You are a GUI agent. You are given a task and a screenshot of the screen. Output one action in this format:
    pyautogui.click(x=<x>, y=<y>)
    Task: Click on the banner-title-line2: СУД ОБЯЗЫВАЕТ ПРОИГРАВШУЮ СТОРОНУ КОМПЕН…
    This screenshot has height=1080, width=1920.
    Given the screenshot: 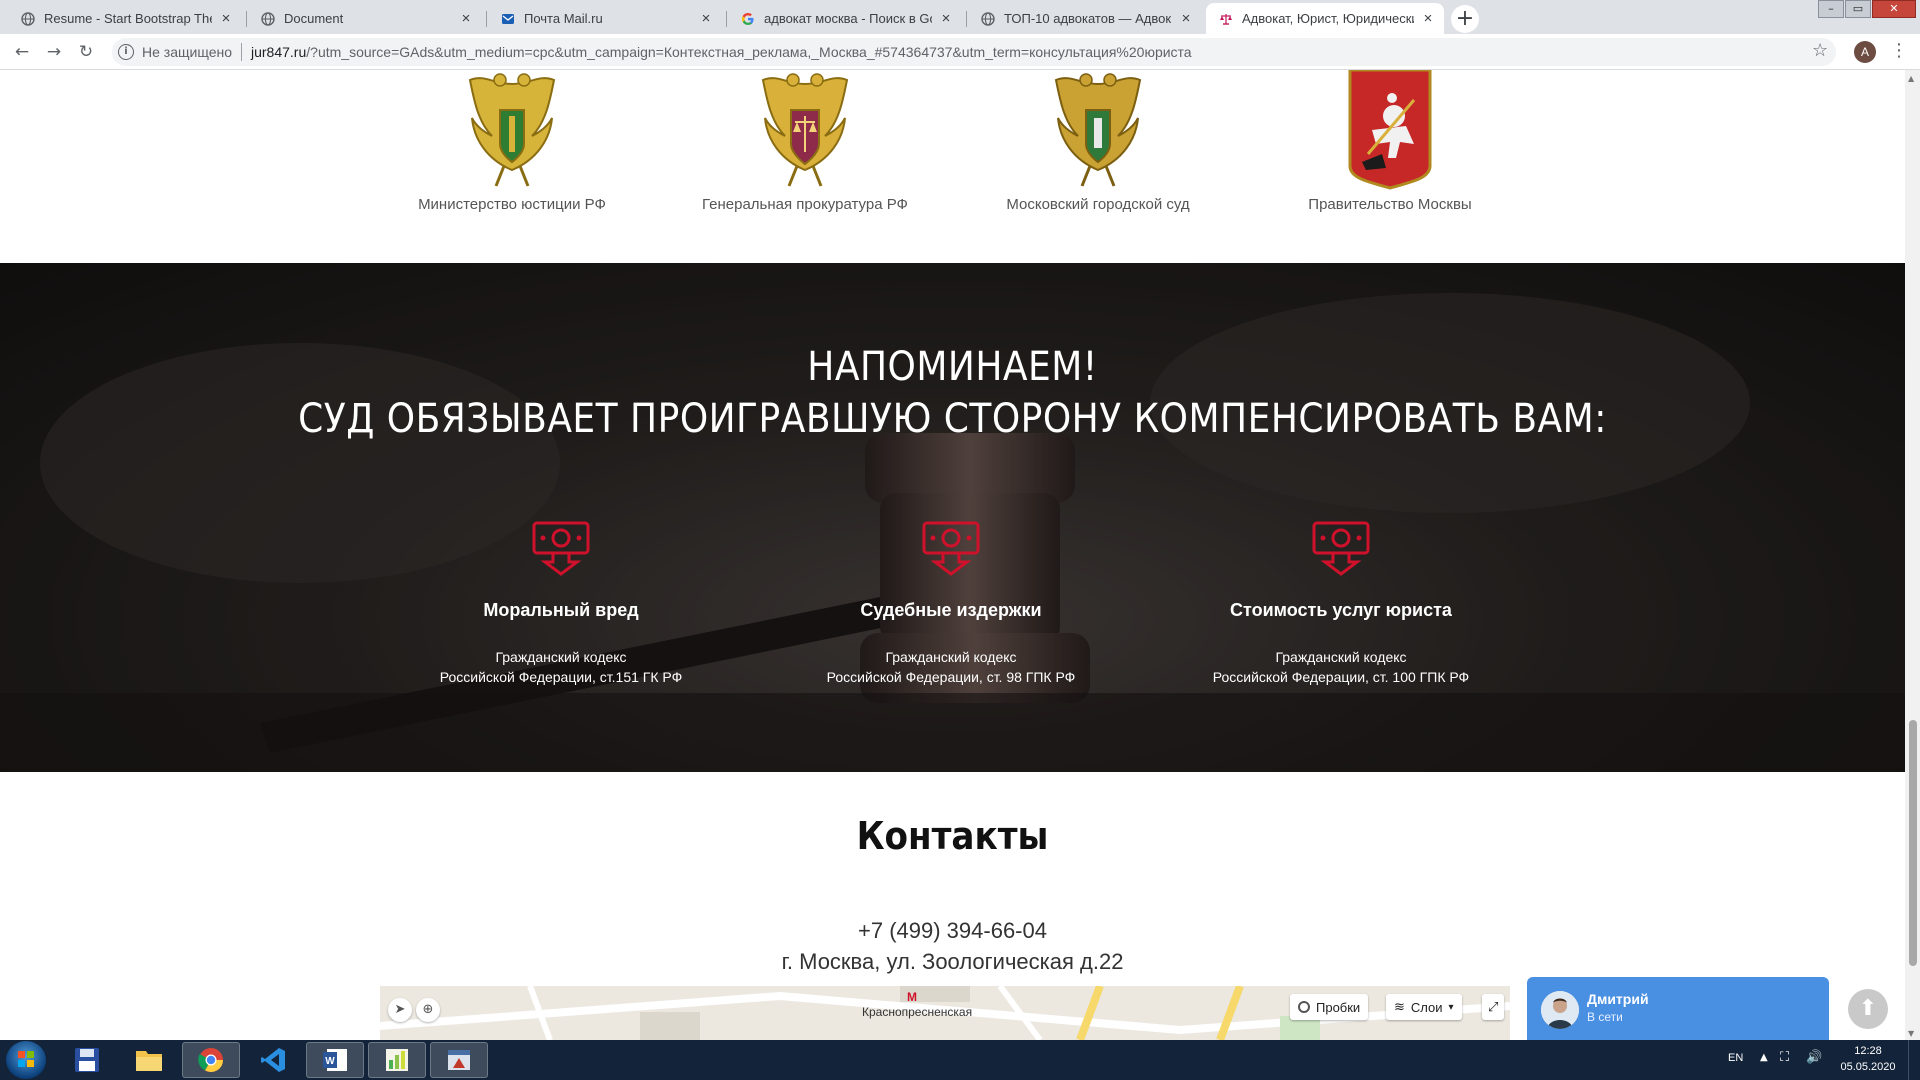 What is the action you would take?
    pyautogui.click(x=952, y=419)
    